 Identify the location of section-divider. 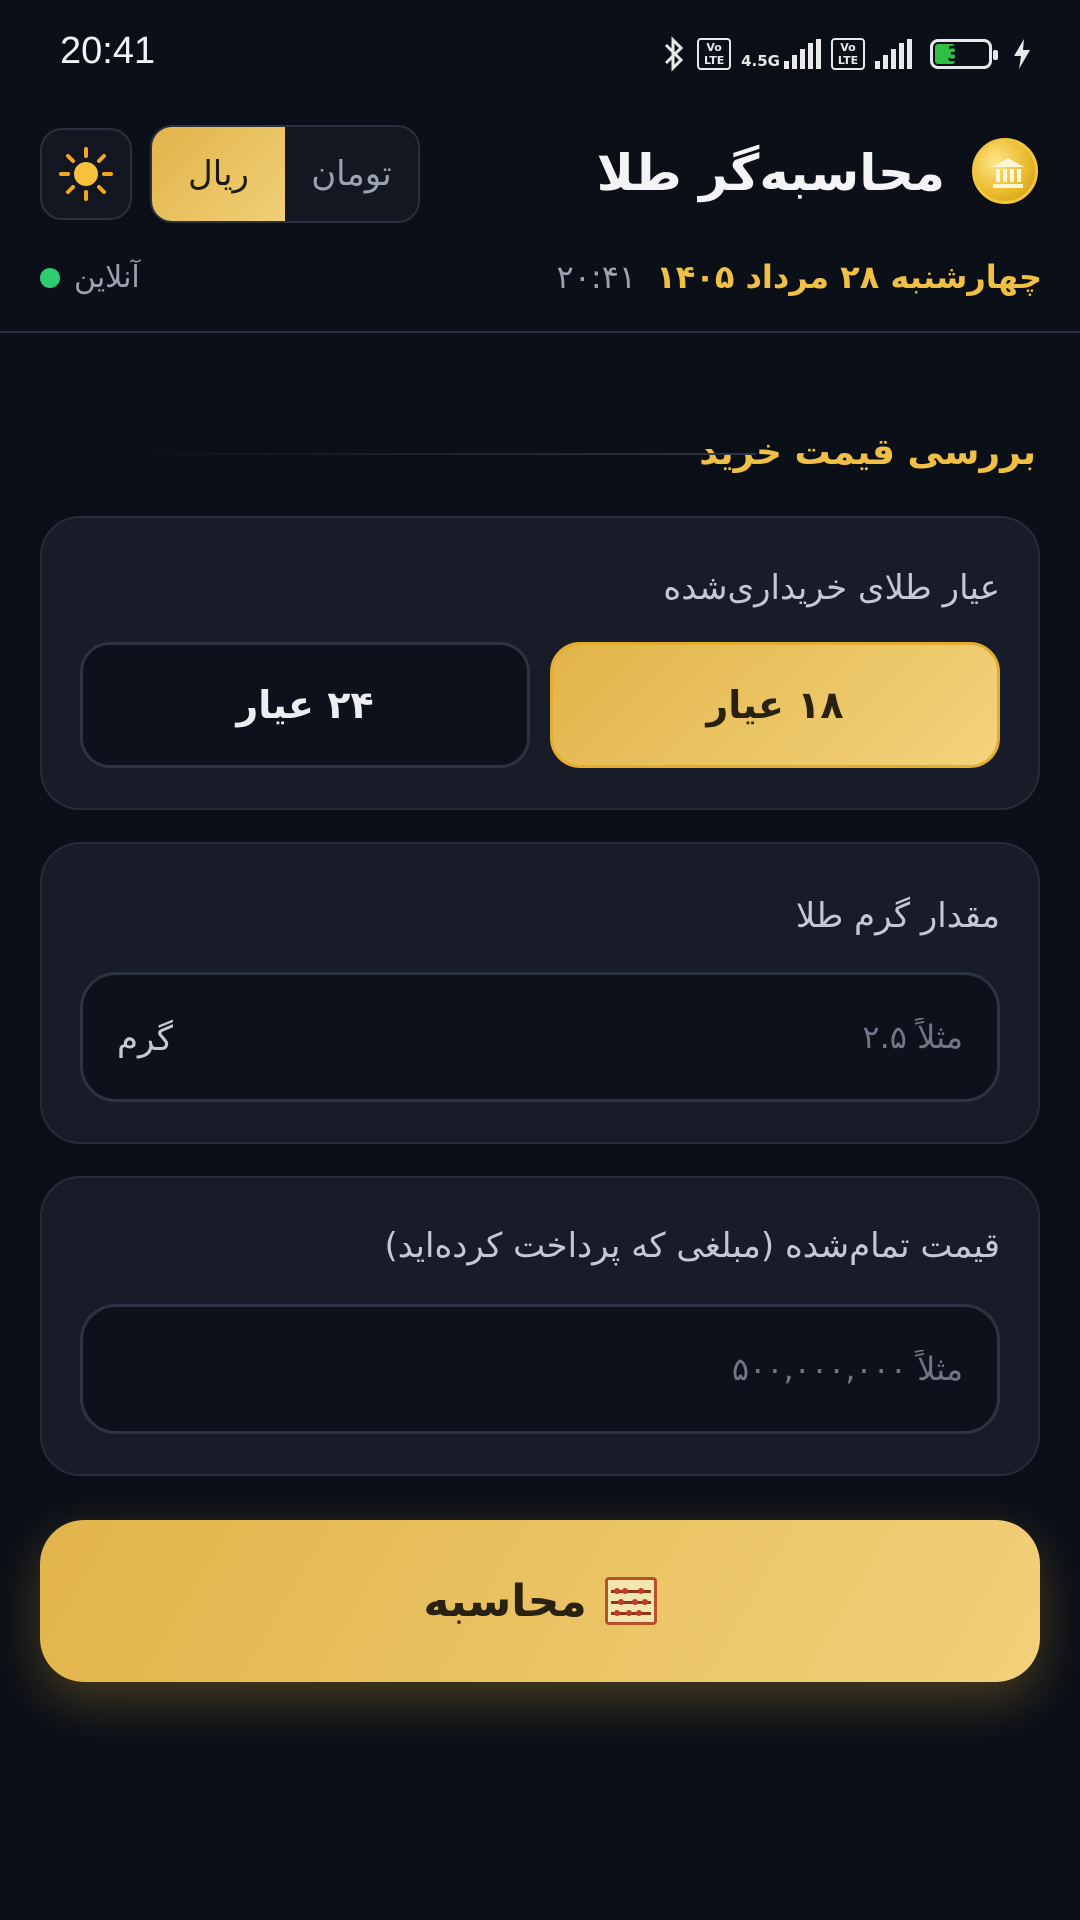
(433, 454).